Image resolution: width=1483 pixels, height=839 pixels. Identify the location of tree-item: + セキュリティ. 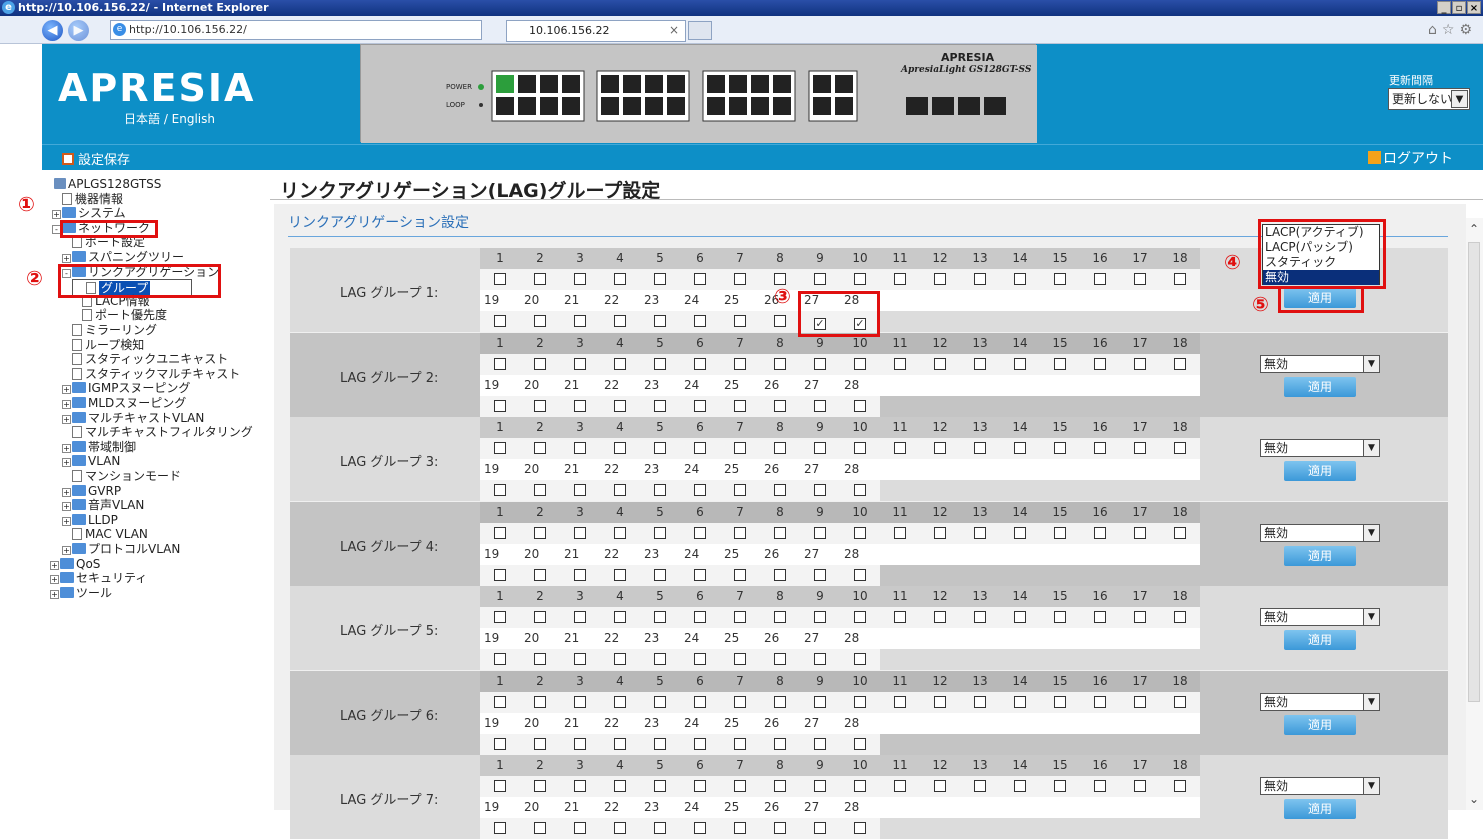
(98, 578).